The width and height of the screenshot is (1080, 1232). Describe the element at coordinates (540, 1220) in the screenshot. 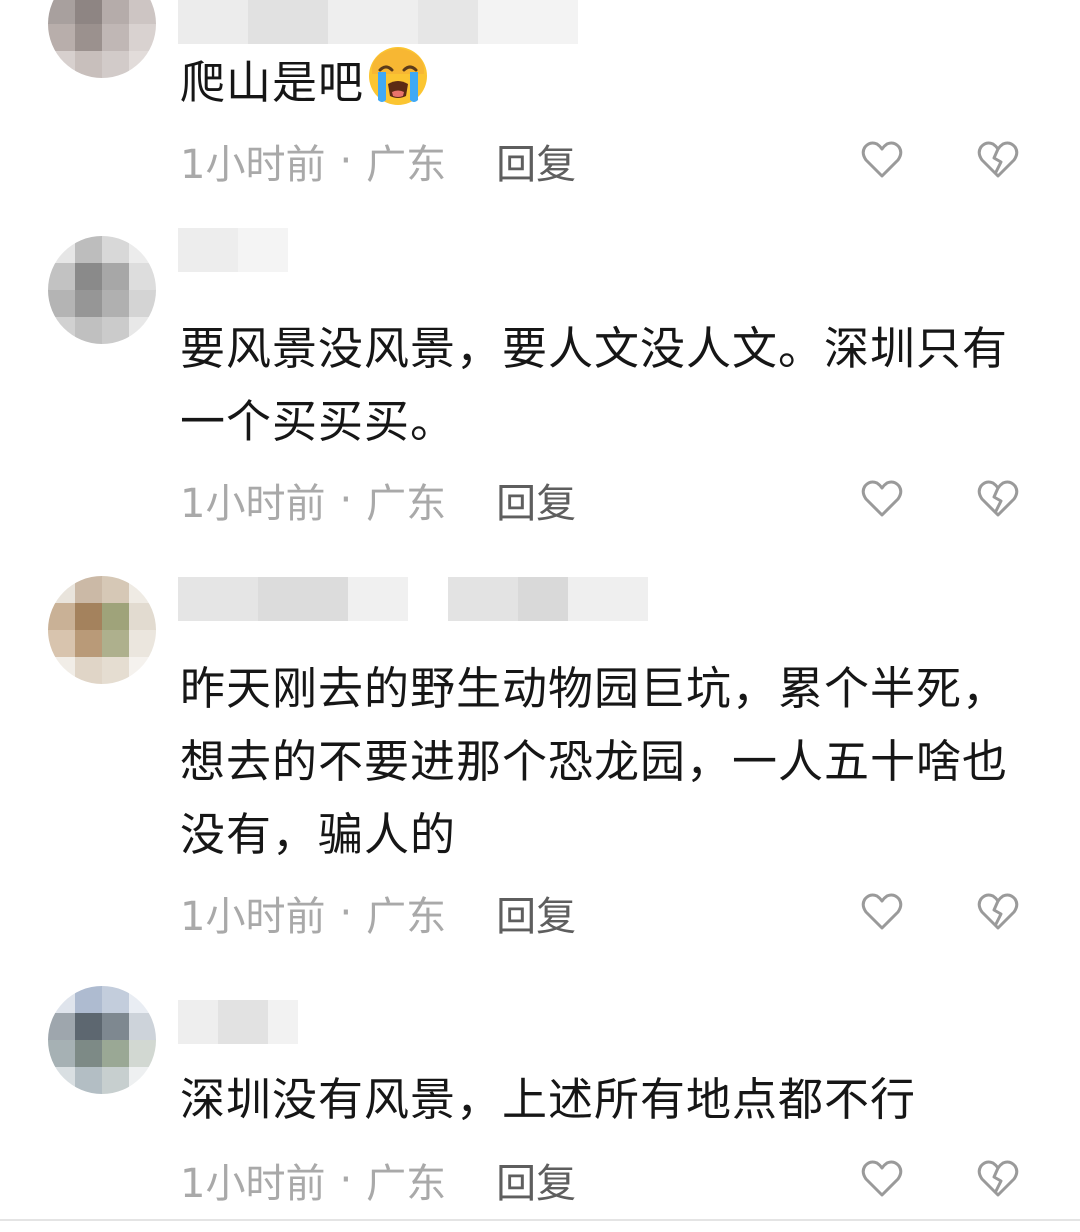

I see `divider` at that location.